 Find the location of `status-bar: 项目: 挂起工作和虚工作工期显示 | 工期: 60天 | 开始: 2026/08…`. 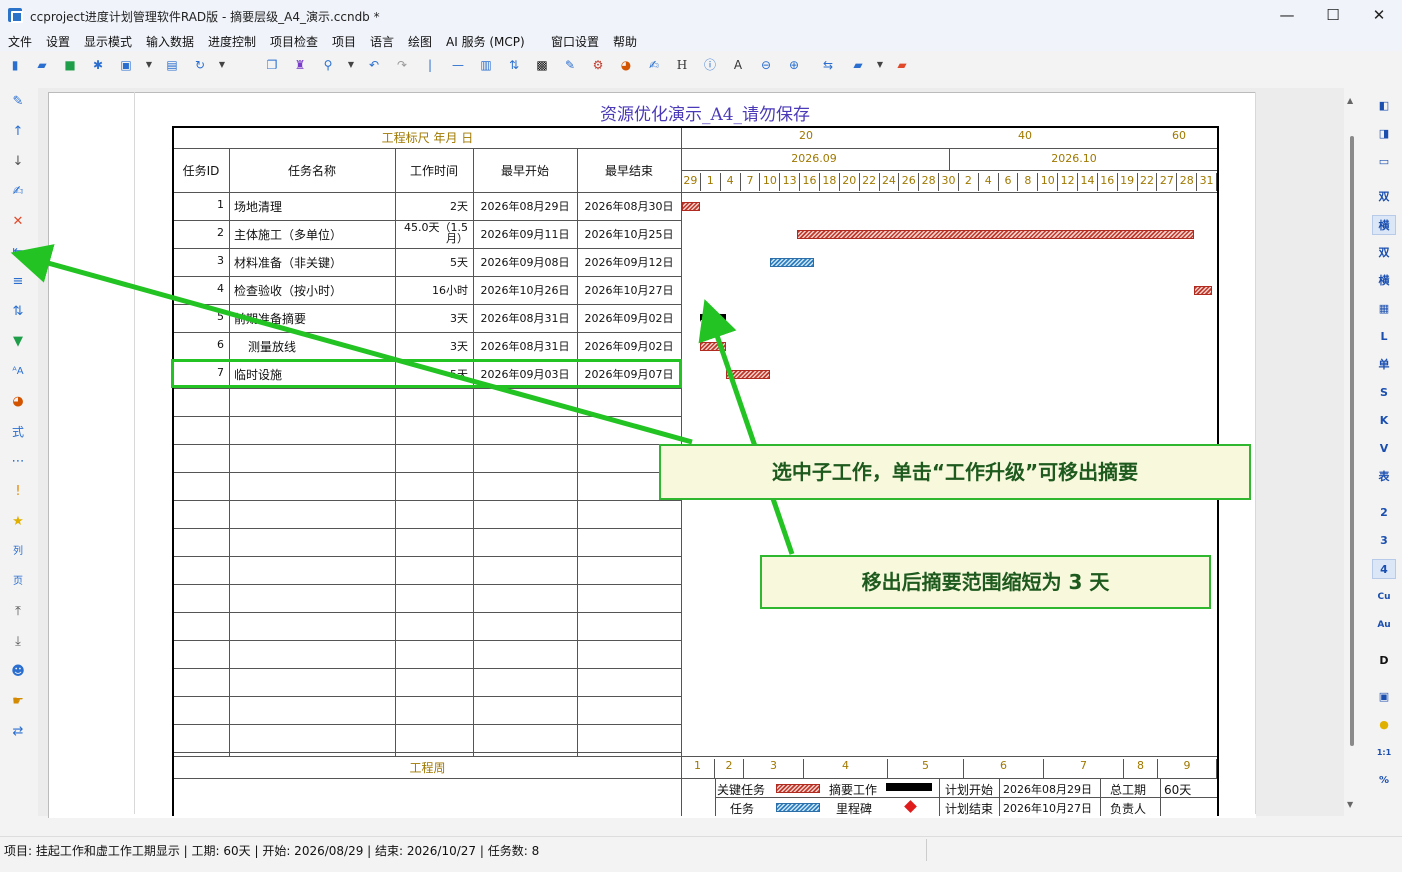

status-bar: 项目: 挂起工作和虚工作工期显示 | 工期: 60天 | 开始: 2026/08… is located at coordinates (701, 849).